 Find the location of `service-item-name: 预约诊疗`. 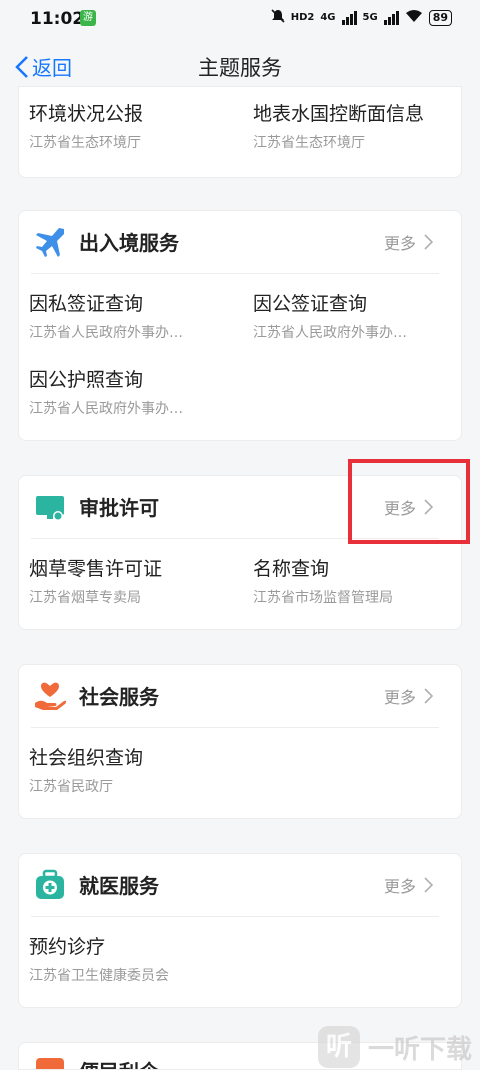

service-item-name: 预约诊疗 is located at coordinates (67, 947).